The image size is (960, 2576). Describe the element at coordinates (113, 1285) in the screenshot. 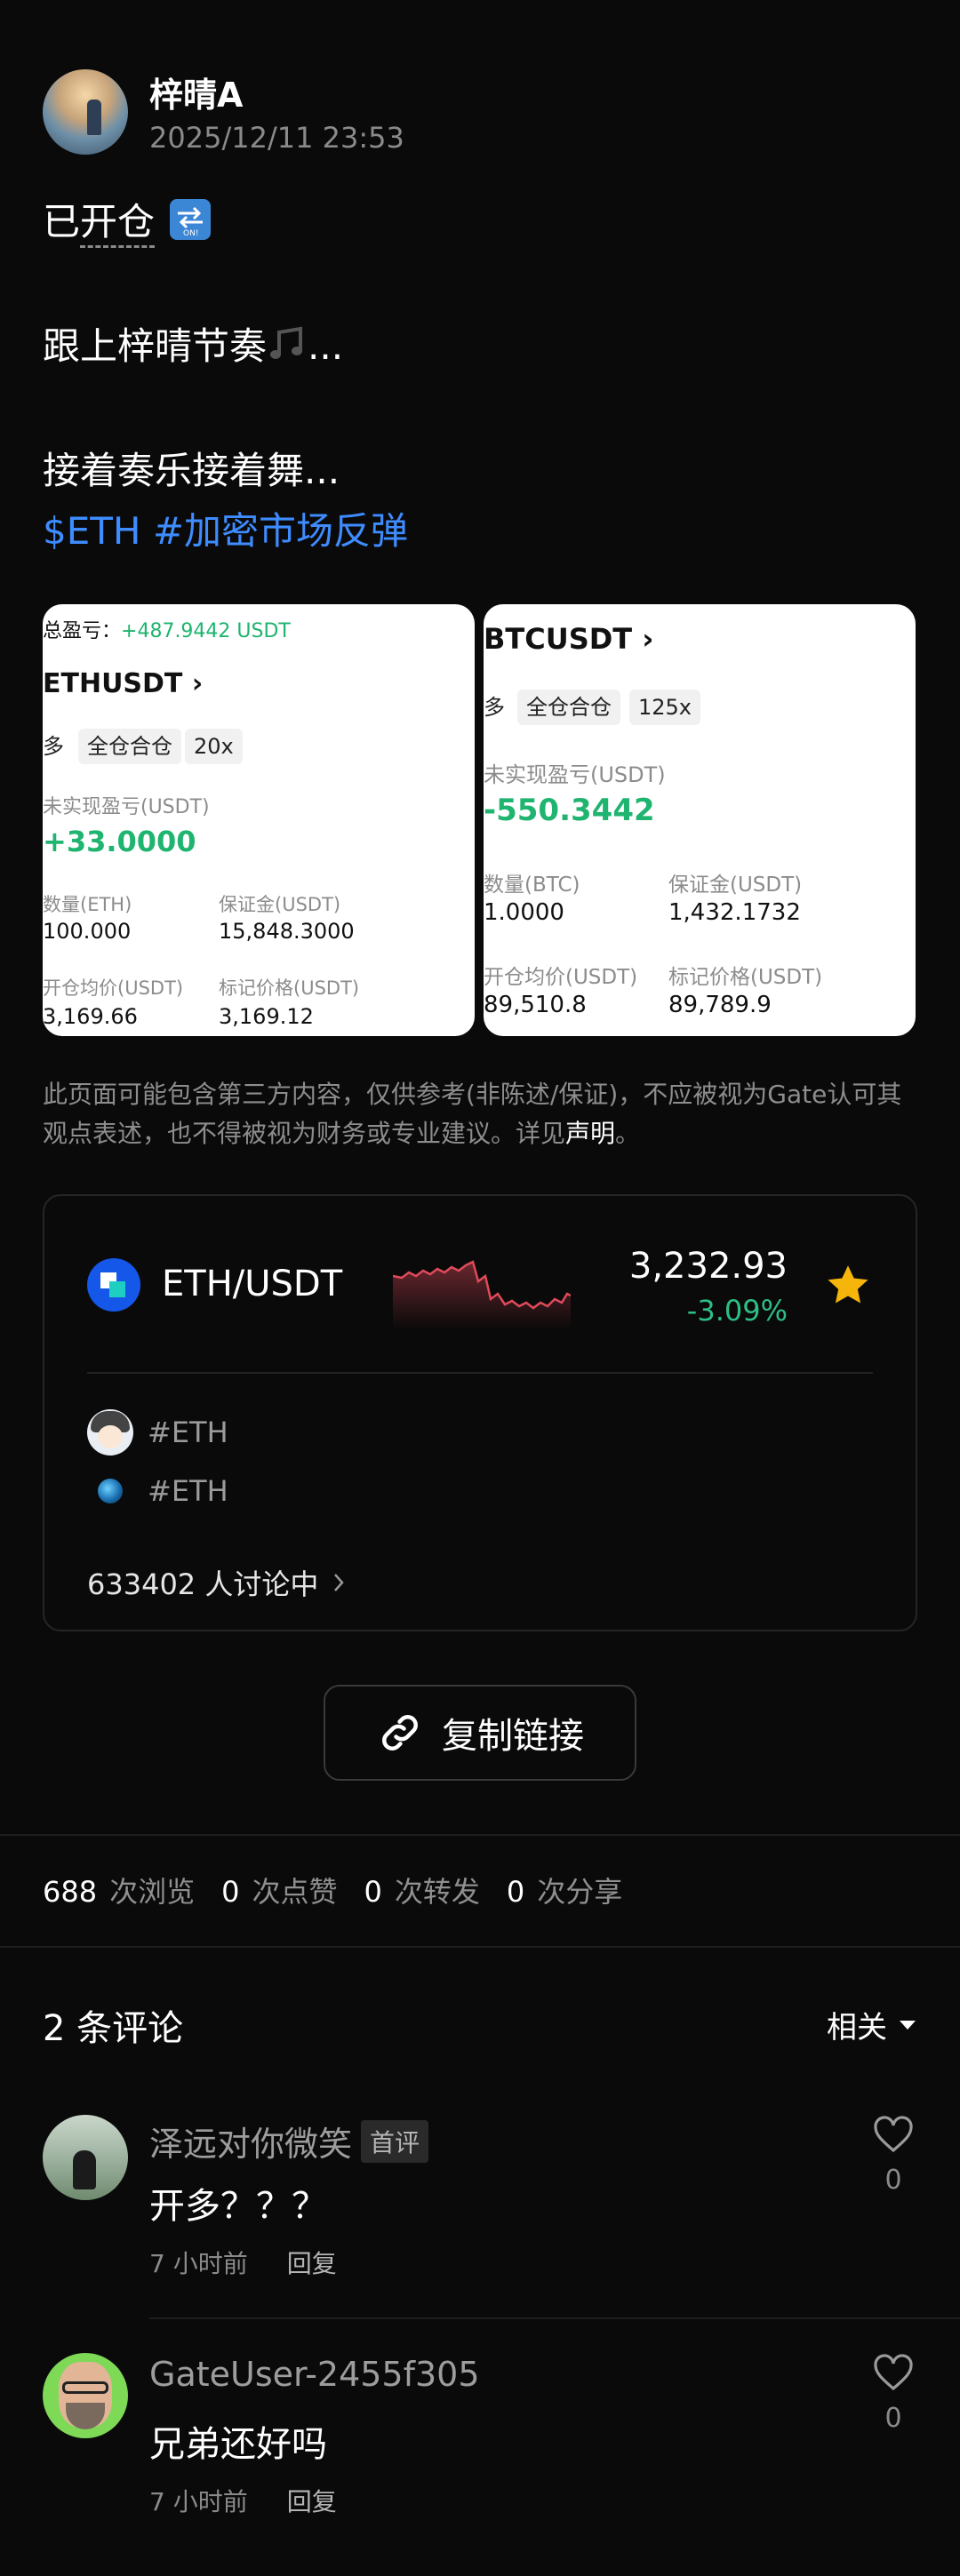

I see `gate-coin-icon` at that location.